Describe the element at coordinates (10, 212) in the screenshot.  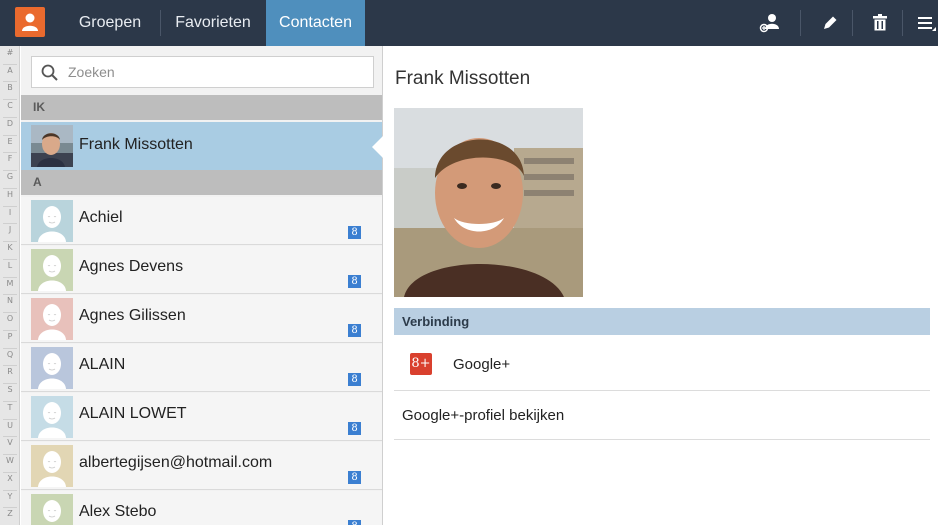
I see `alphabet-letter: I` at that location.